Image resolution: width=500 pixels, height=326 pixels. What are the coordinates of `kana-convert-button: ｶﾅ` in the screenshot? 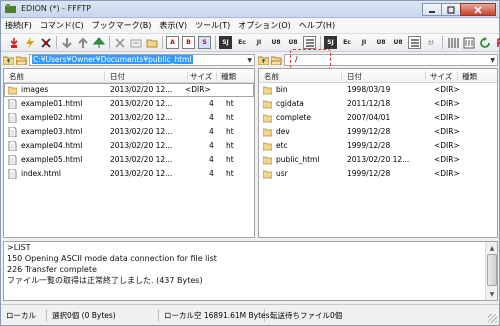 It's located at (431, 42).